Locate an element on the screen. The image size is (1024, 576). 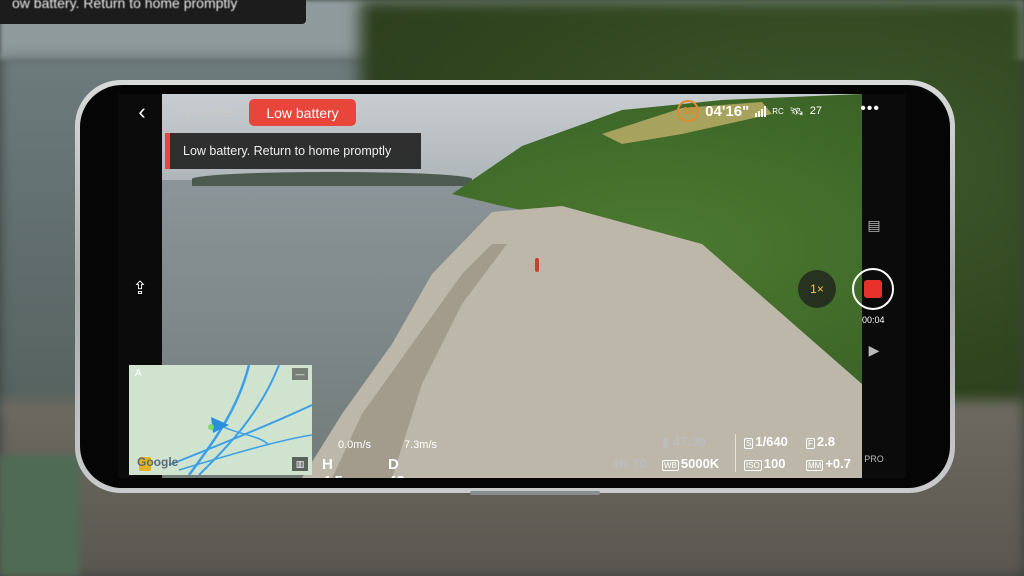
rc-label: RC is located at coordinates (778, 111).